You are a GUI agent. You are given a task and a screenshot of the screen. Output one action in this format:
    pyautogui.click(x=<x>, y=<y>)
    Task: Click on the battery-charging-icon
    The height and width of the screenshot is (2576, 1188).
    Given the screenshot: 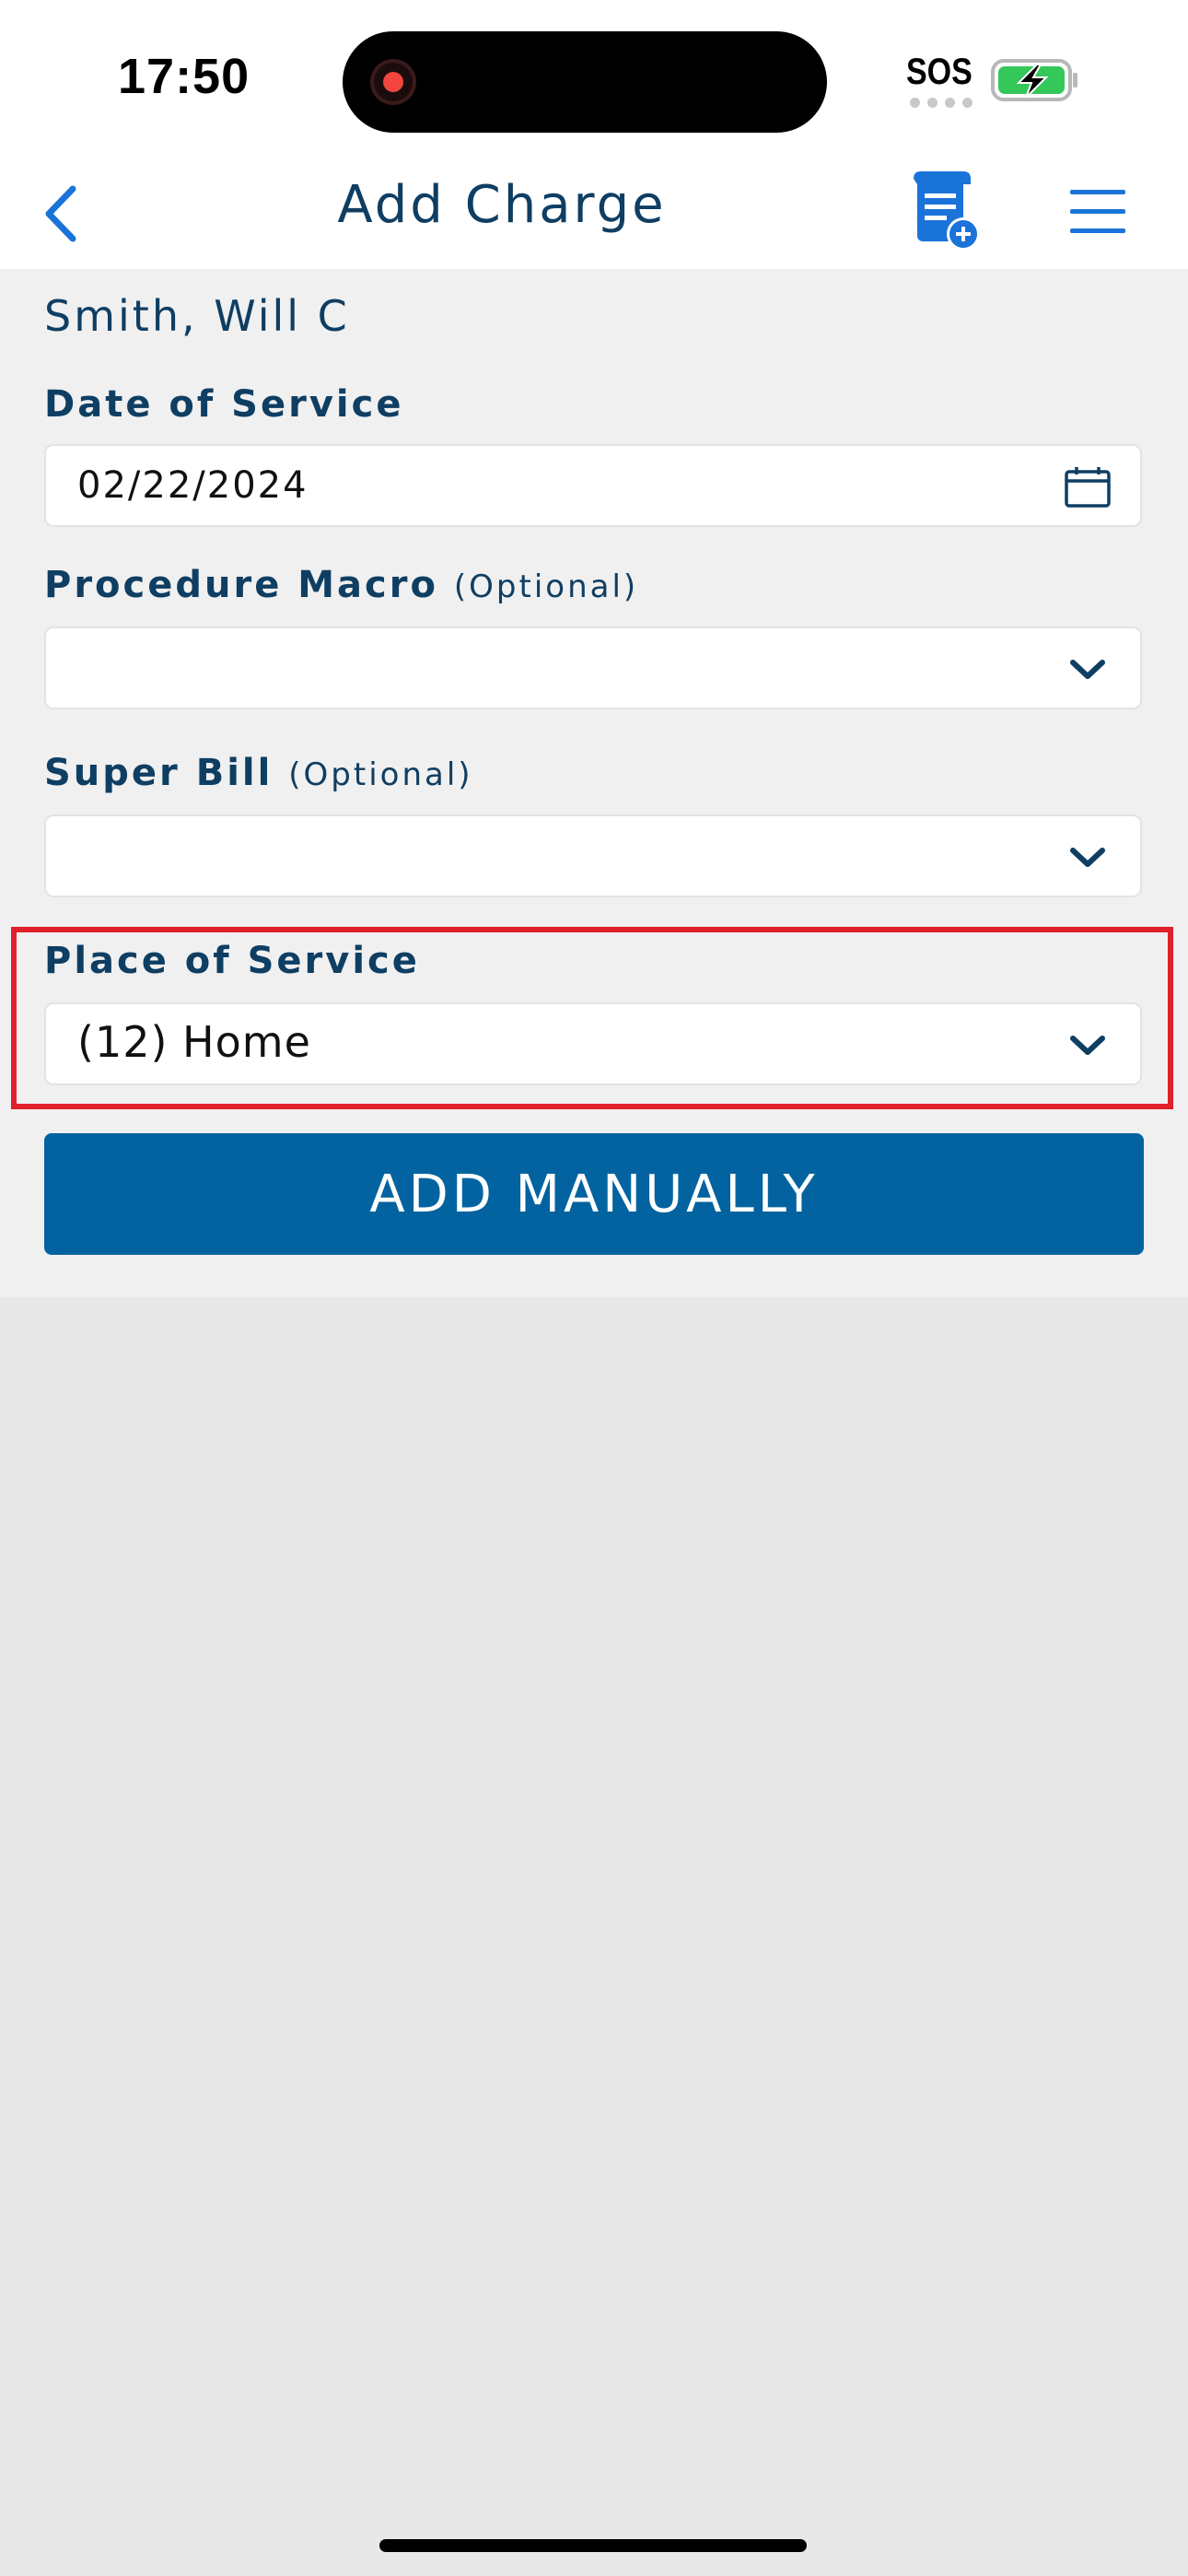 What is the action you would take?
    pyautogui.click(x=1035, y=82)
    